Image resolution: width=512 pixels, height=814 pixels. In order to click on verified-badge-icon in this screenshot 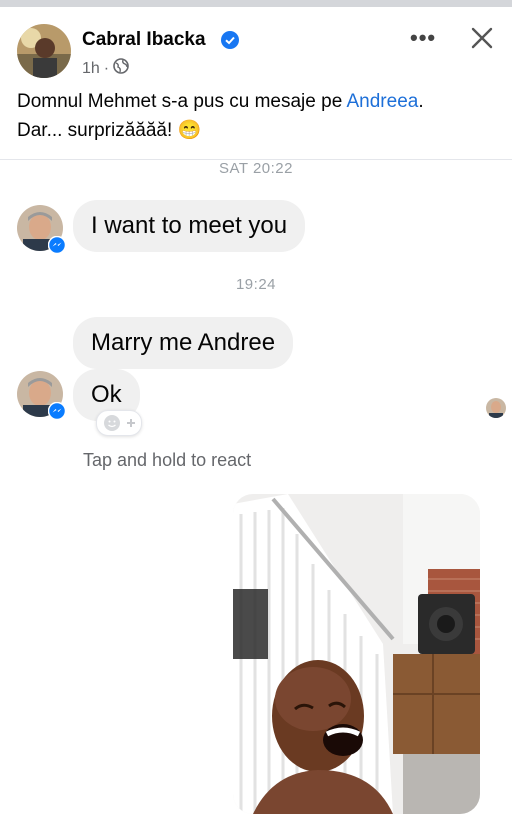, I will do `click(230, 40)`.